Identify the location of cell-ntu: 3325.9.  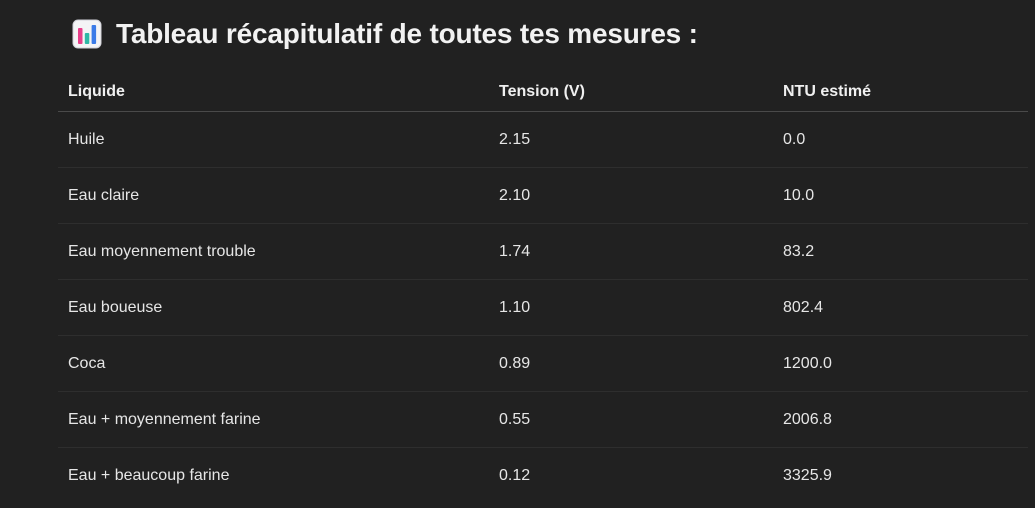
(807, 475).